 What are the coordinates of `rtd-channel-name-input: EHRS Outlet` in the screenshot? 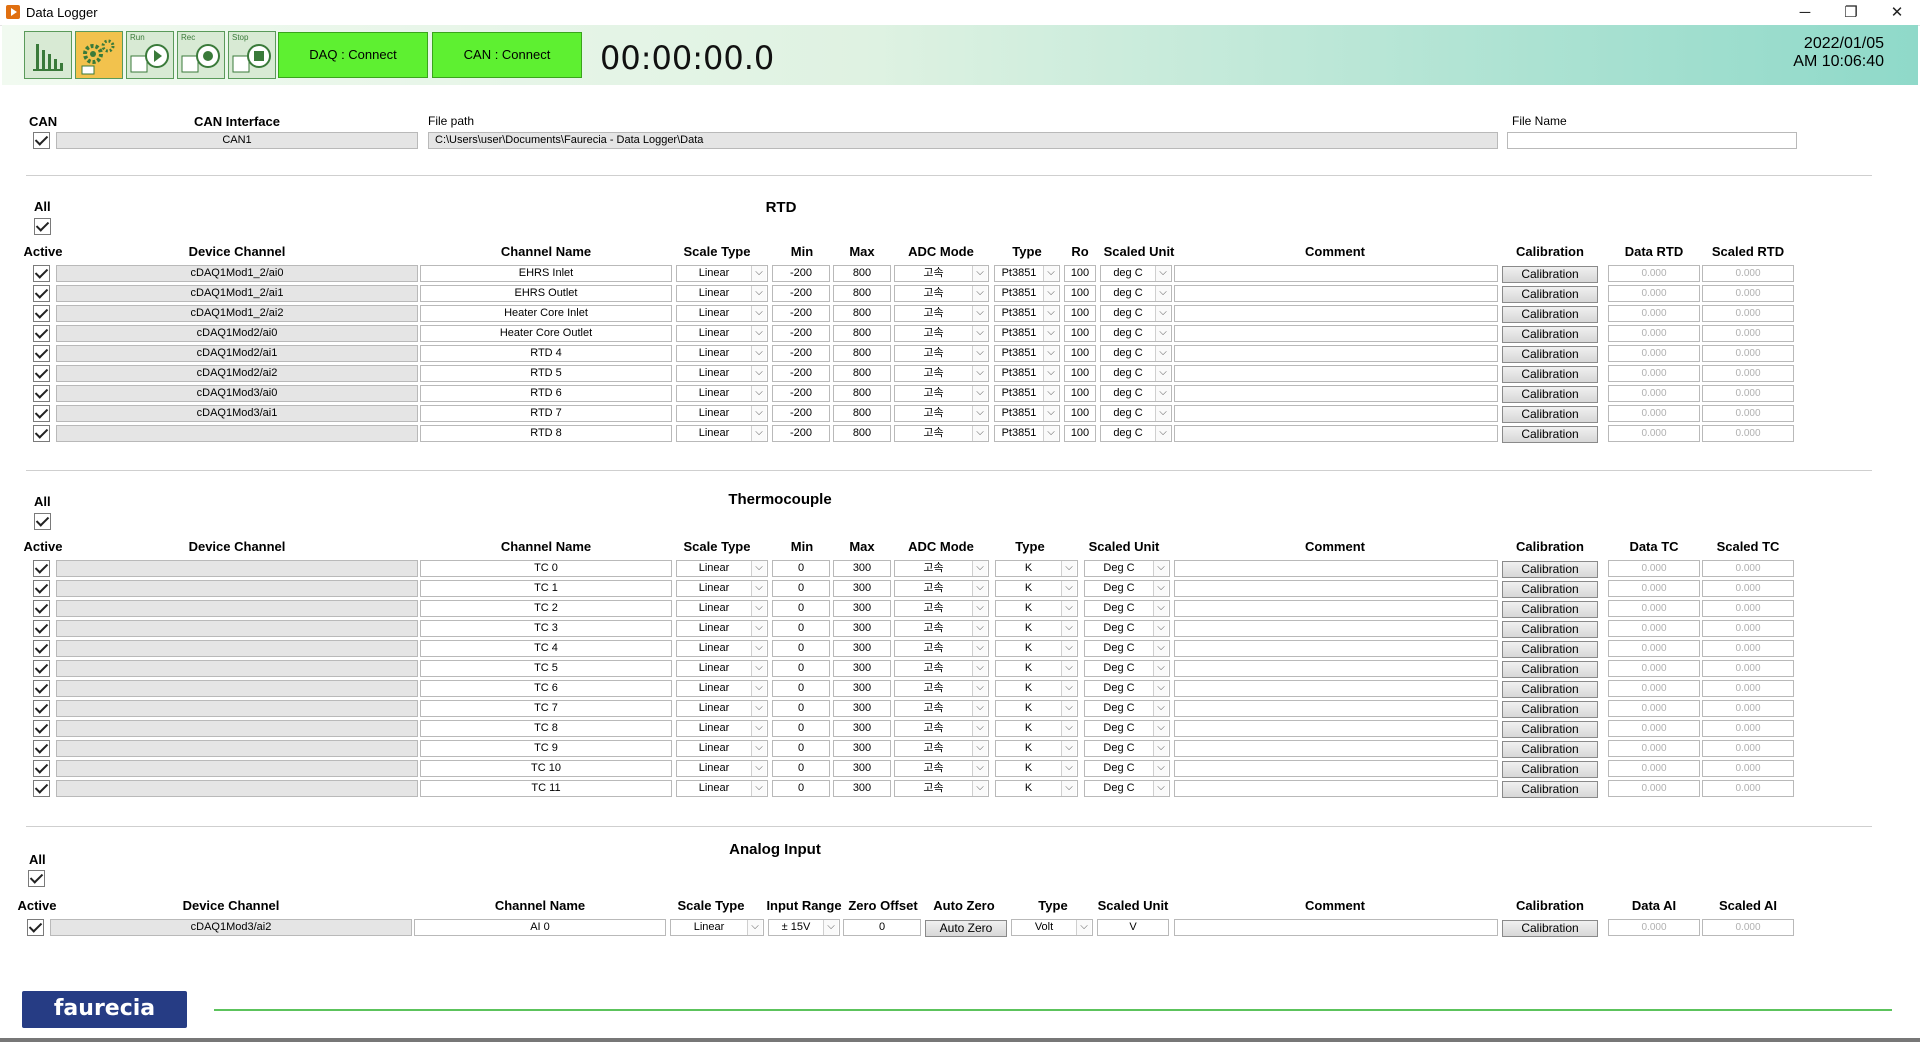 It's located at (546, 293).